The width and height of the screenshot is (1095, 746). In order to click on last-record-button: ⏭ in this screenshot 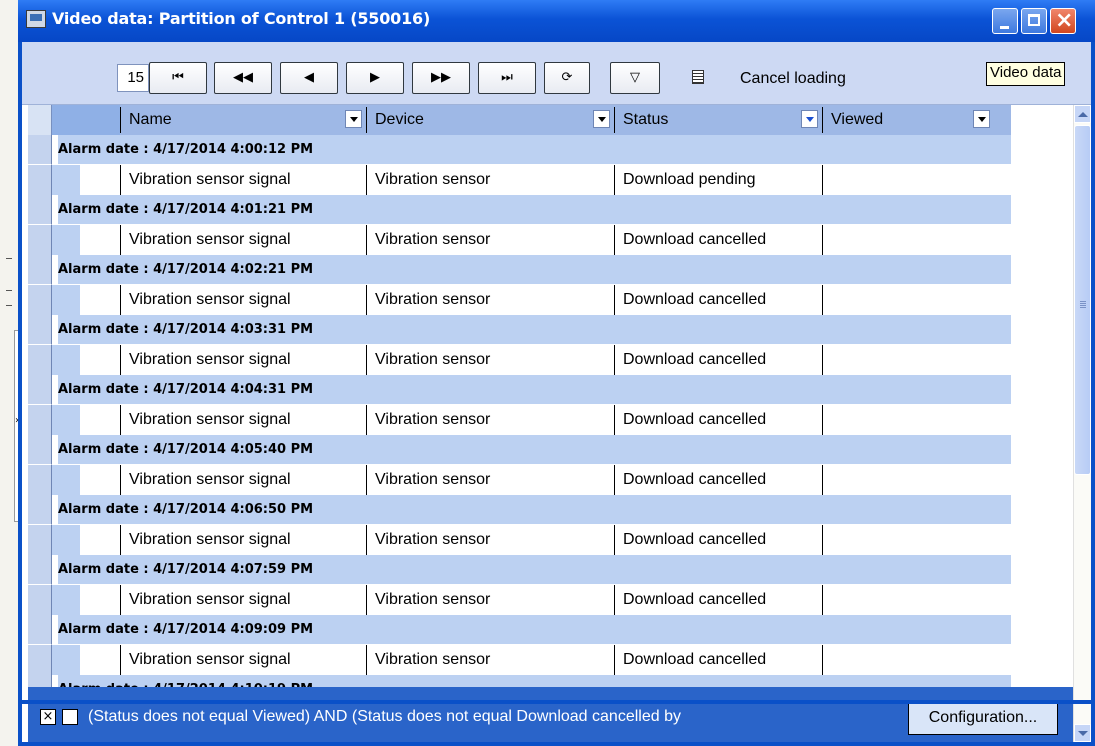, I will do `click(507, 78)`.